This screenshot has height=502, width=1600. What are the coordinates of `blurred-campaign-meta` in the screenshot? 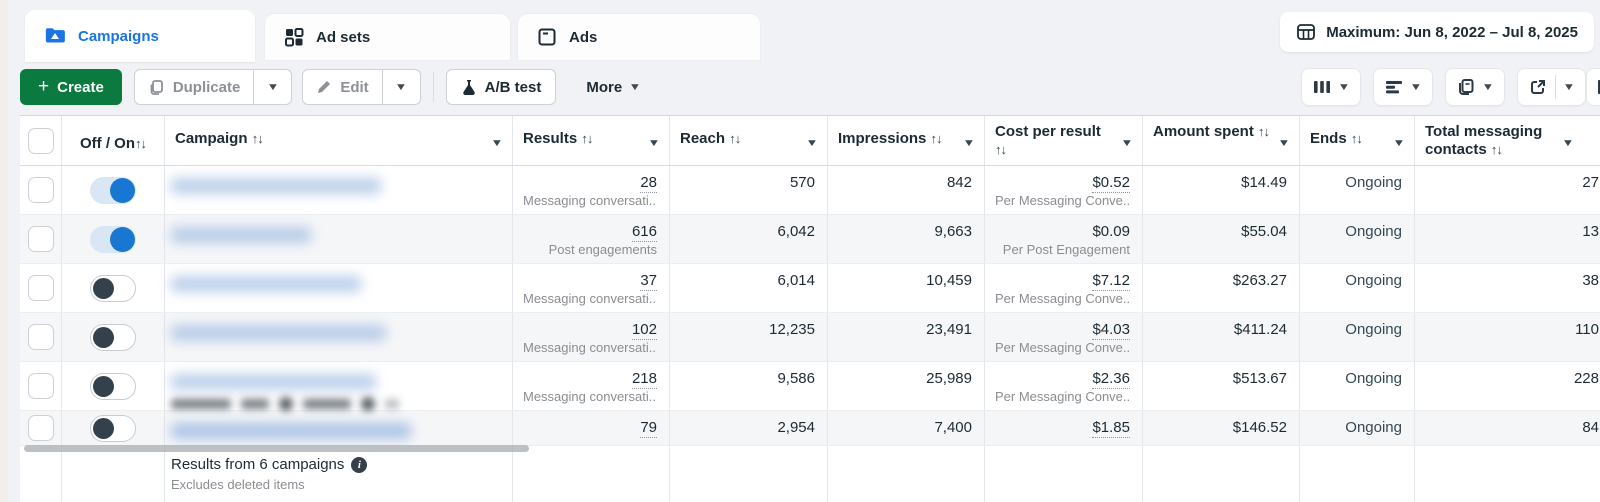 It's located at (336, 404).